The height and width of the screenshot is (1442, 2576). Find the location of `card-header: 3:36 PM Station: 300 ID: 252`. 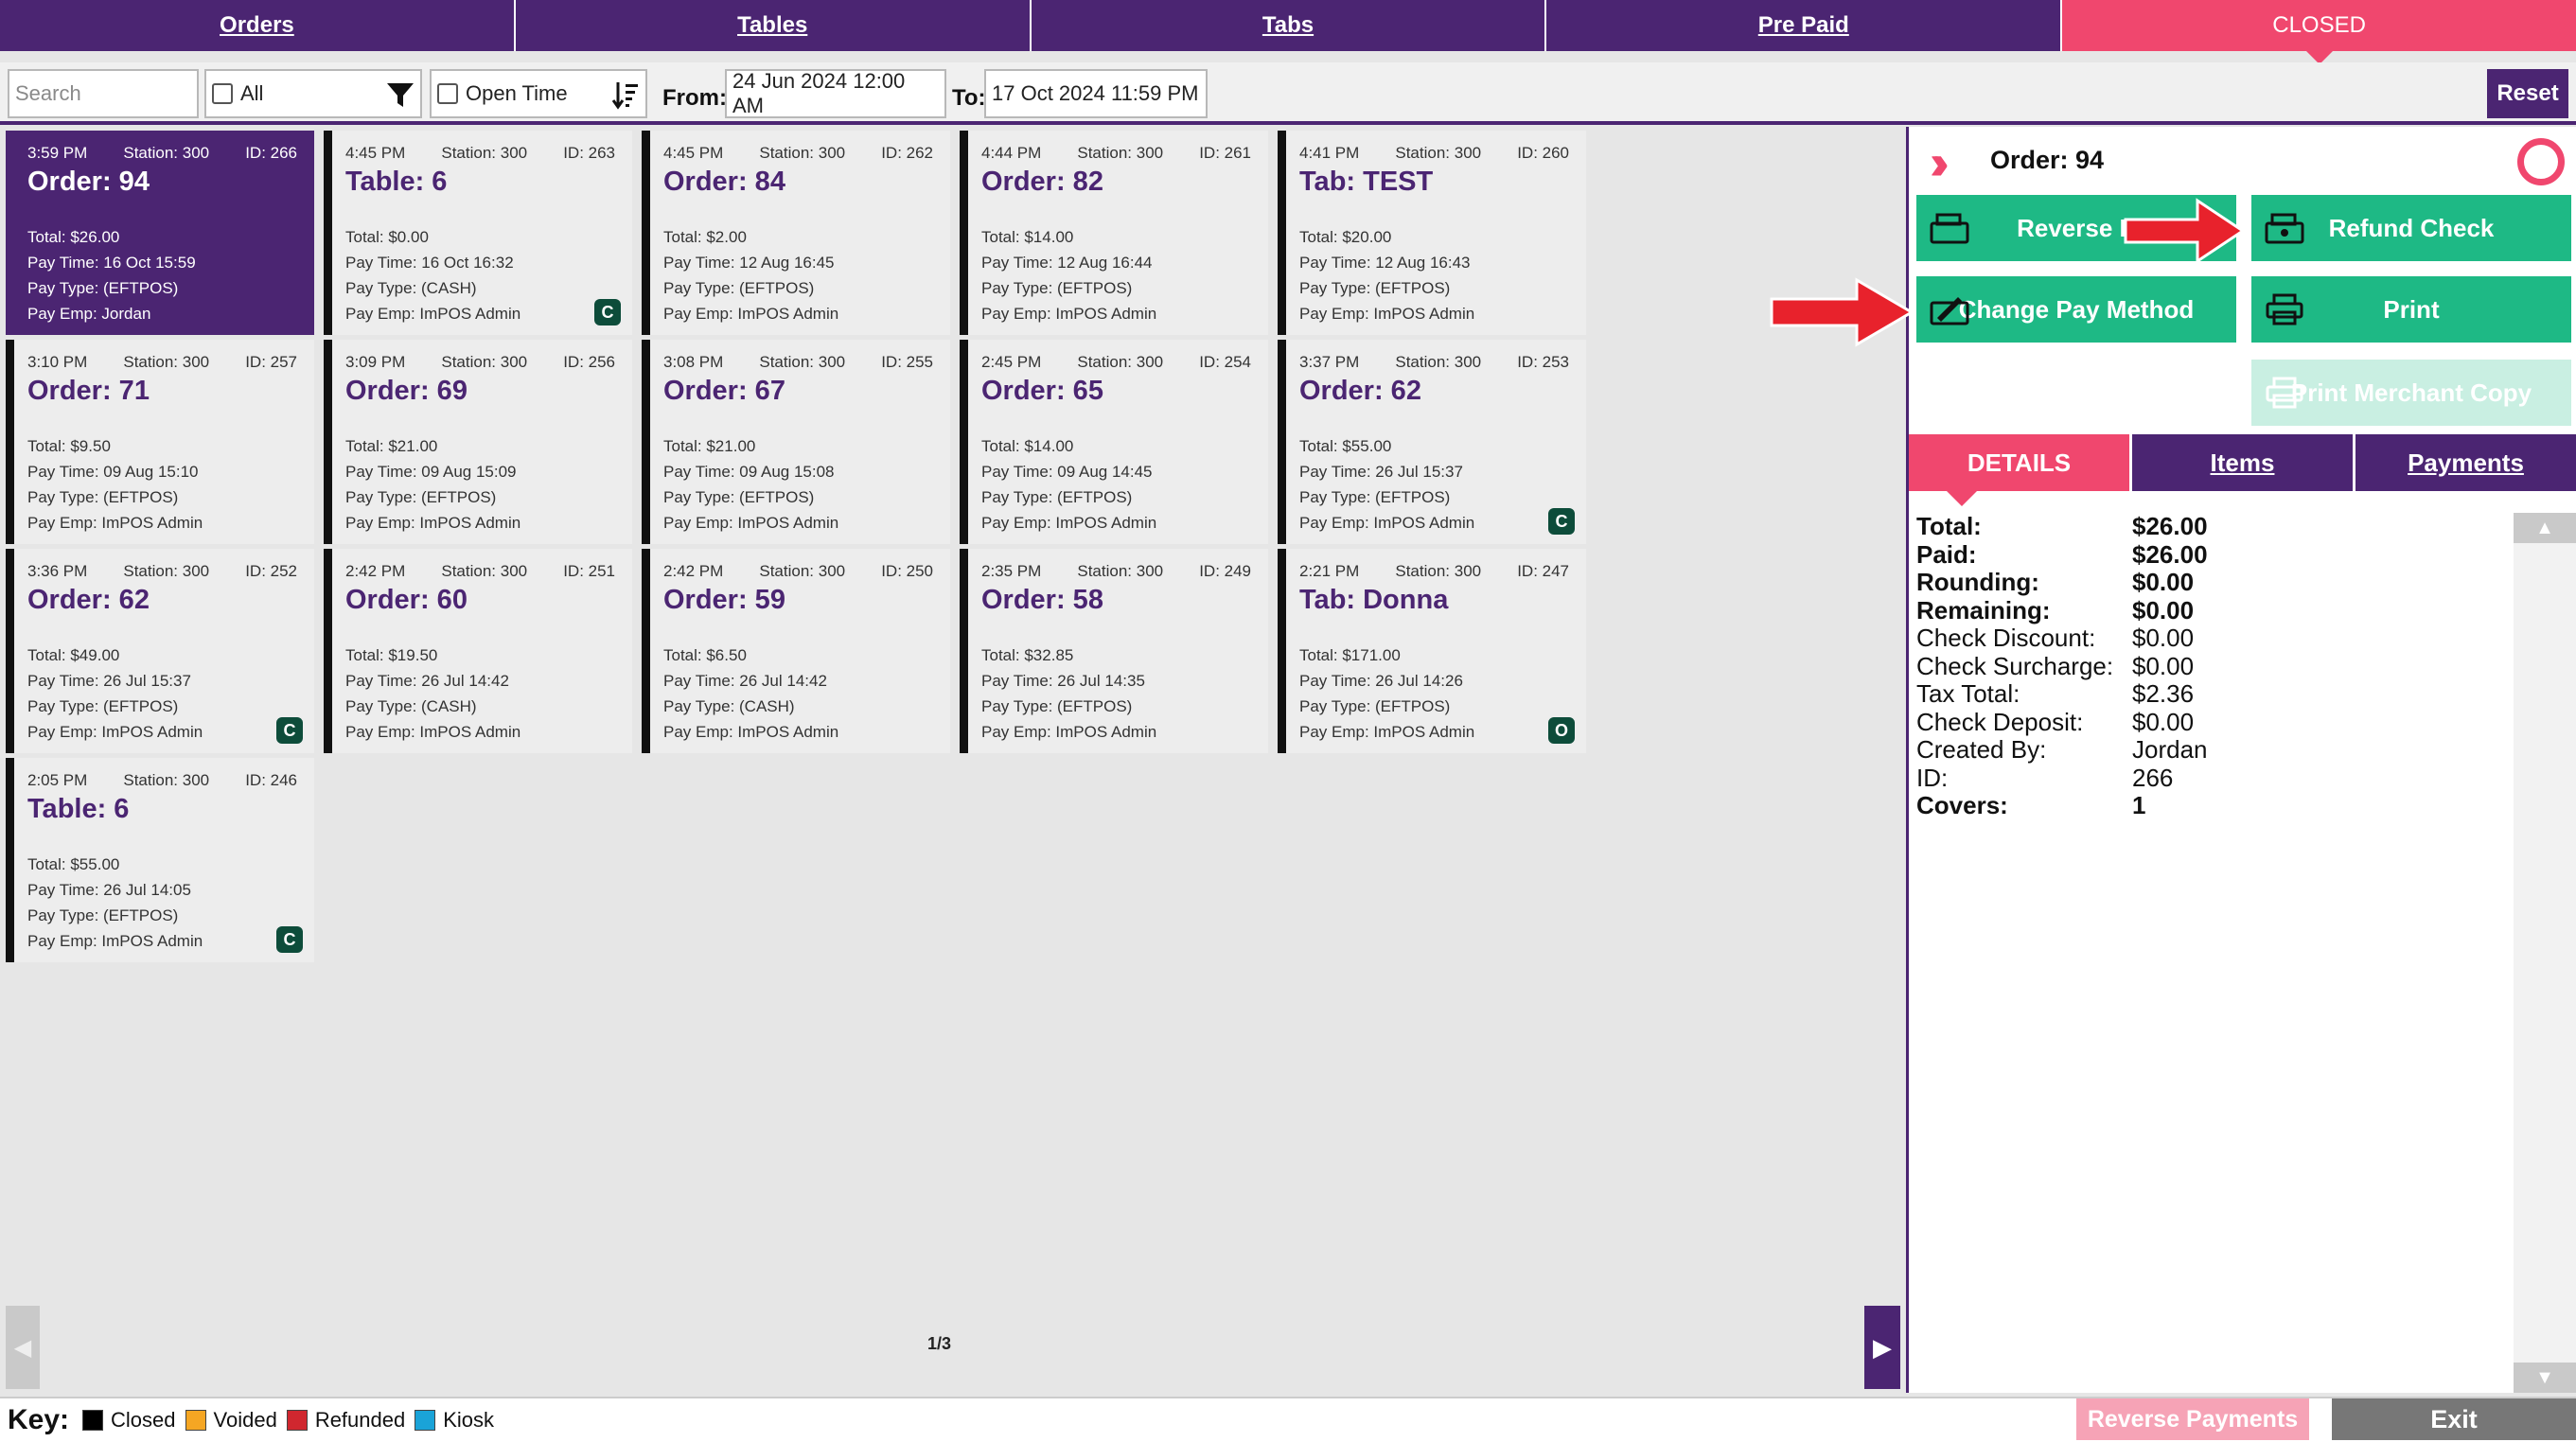

card-header: 3:36 PM Station: 300 ID: 252 is located at coordinates (162, 571).